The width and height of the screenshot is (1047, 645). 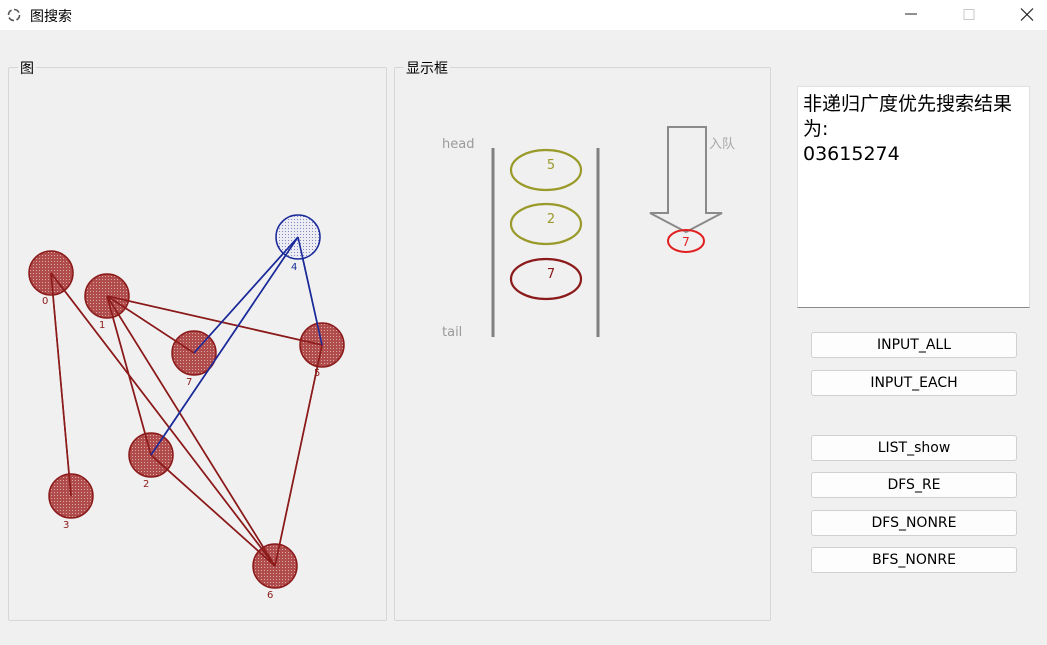 What do you see at coordinates (151, 461) in the screenshot?
I see `graph-node-2: 2` at bounding box center [151, 461].